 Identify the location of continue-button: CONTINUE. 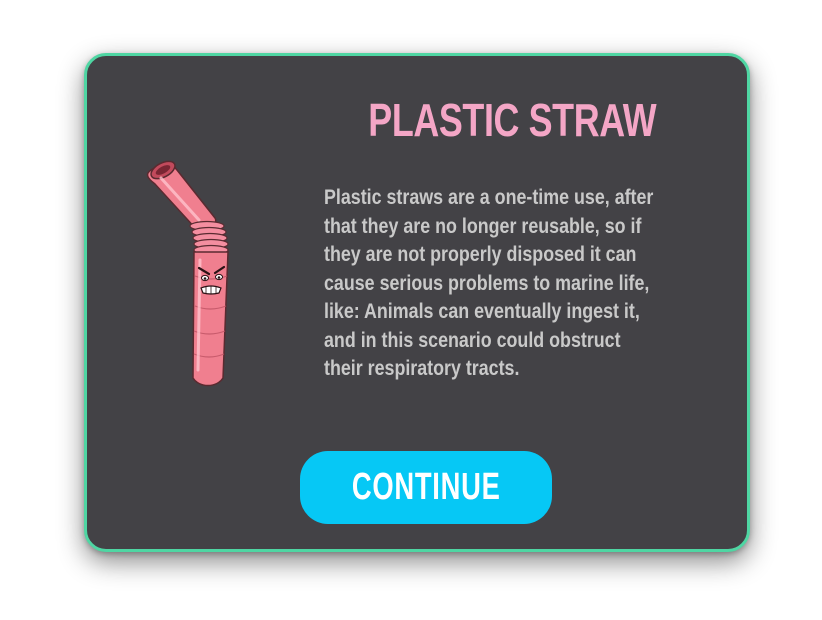
(426, 487).